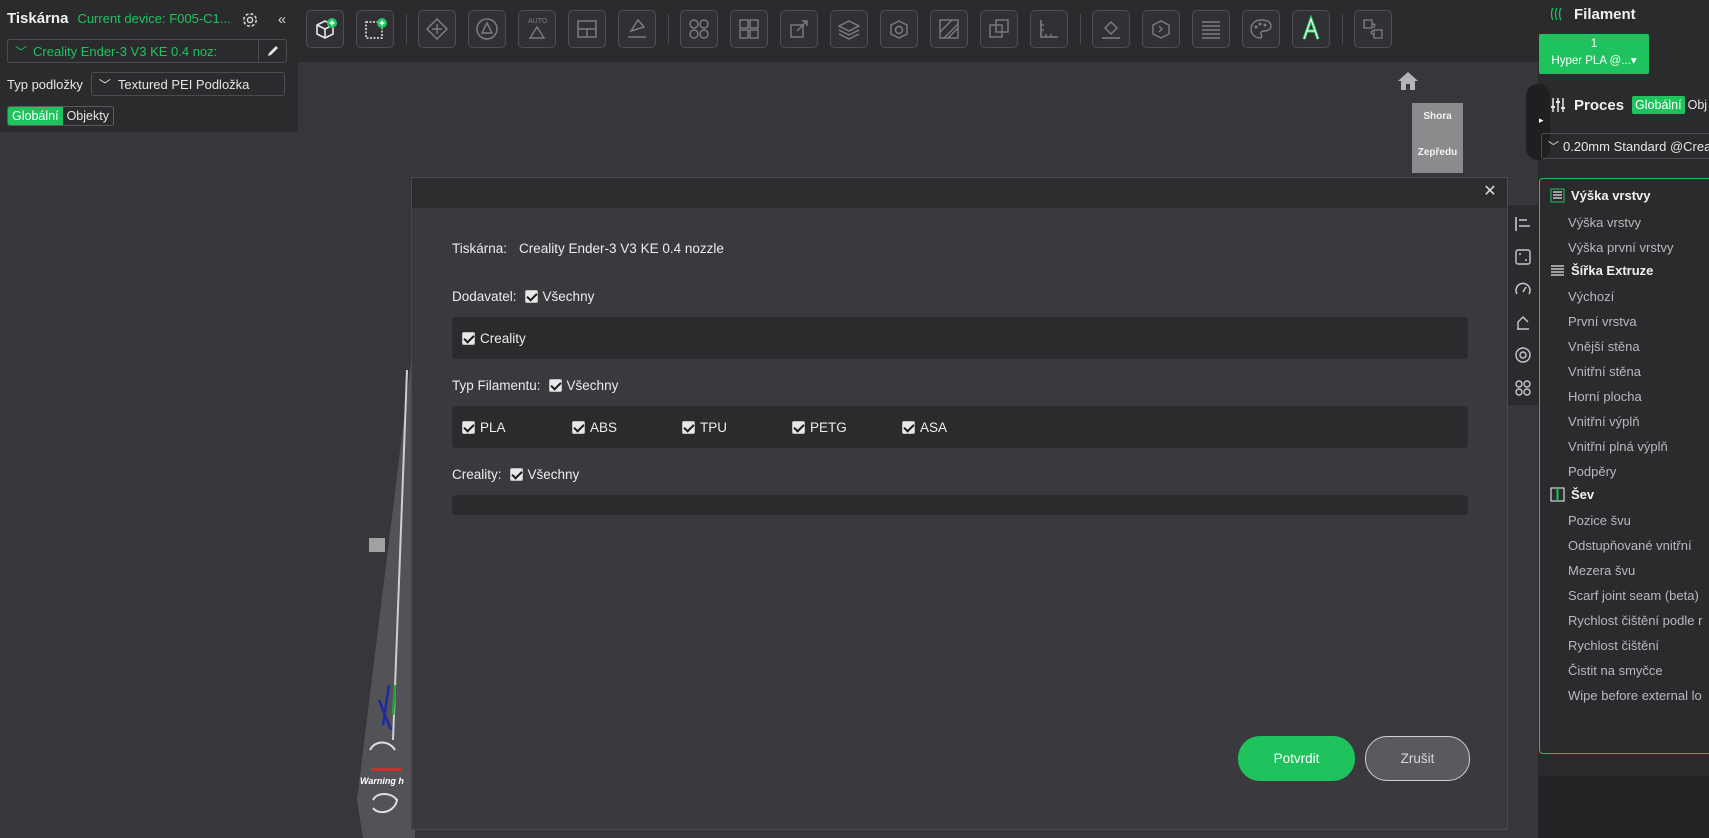 Image resolution: width=1709 pixels, height=838 pixels. Describe the element at coordinates (1111, 29) in the screenshot. I see `seam-paint-icon` at that location.